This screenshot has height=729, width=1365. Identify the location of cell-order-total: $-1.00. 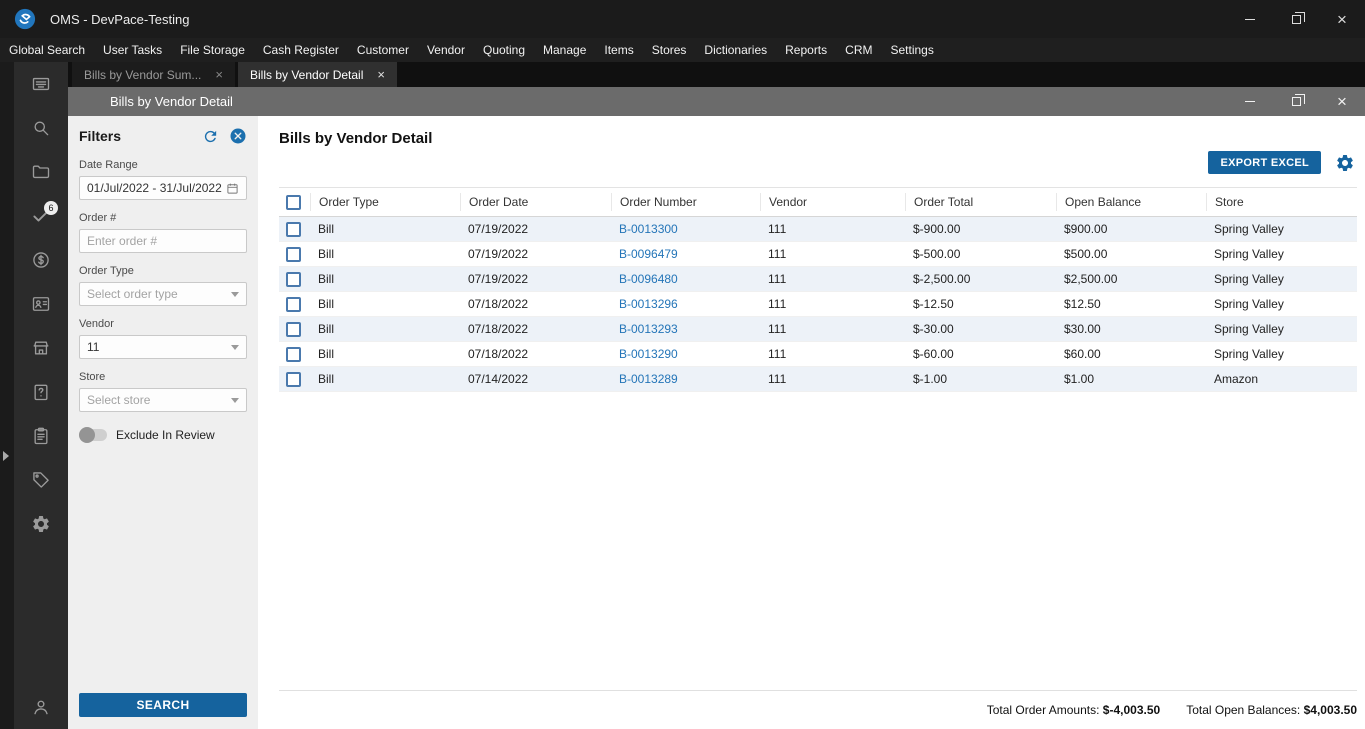
(930, 379).